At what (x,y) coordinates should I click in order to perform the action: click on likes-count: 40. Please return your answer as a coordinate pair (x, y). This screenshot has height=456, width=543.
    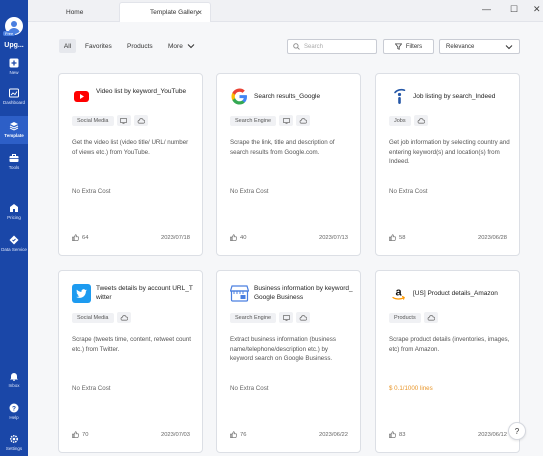
    Looking at the image, I should click on (243, 237).